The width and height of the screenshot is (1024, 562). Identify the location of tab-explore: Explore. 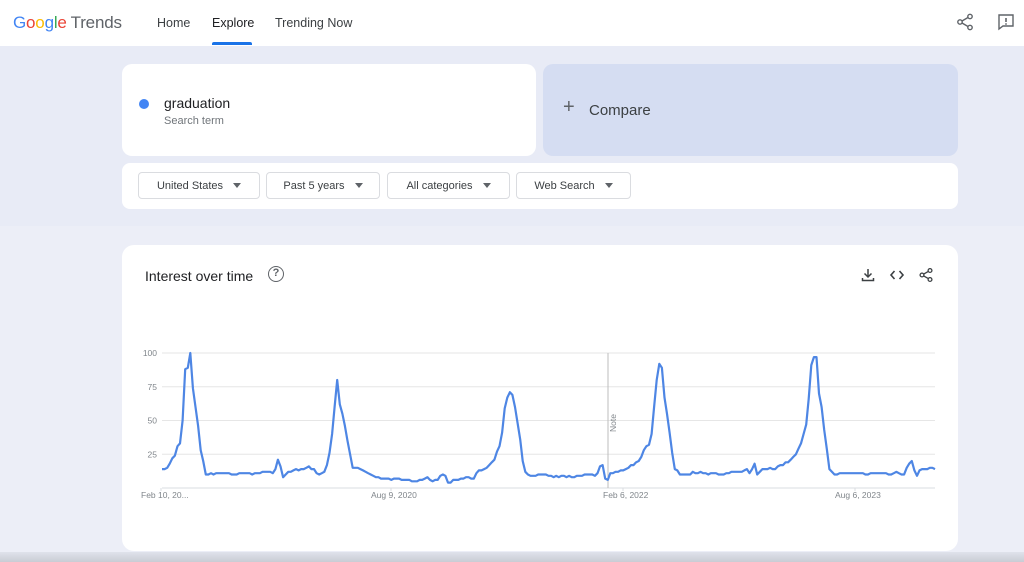
(233, 23).